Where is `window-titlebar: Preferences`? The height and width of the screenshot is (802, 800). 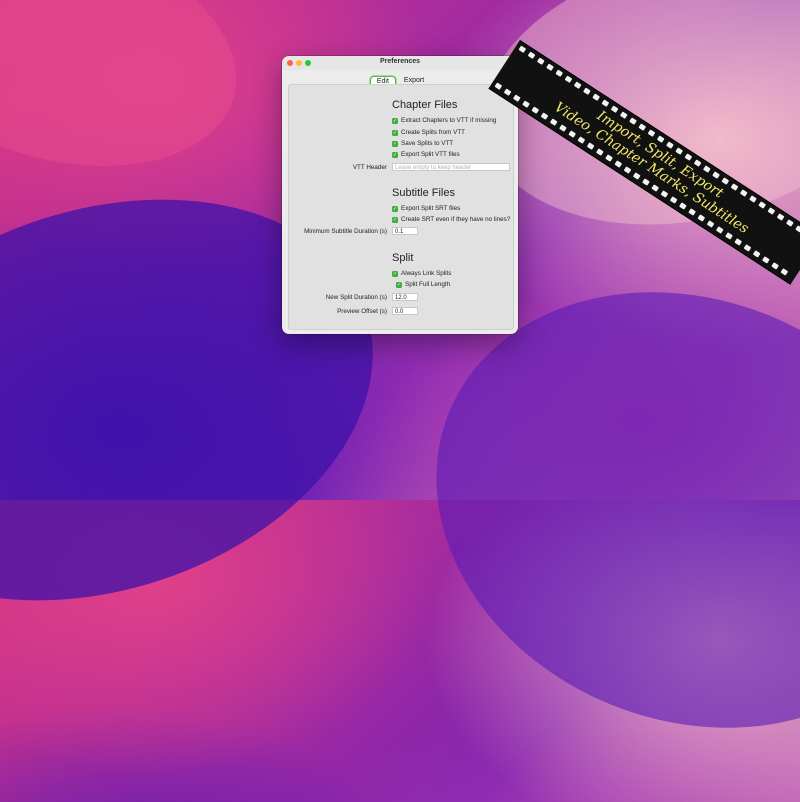 window-titlebar: Preferences is located at coordinates (400, 63).